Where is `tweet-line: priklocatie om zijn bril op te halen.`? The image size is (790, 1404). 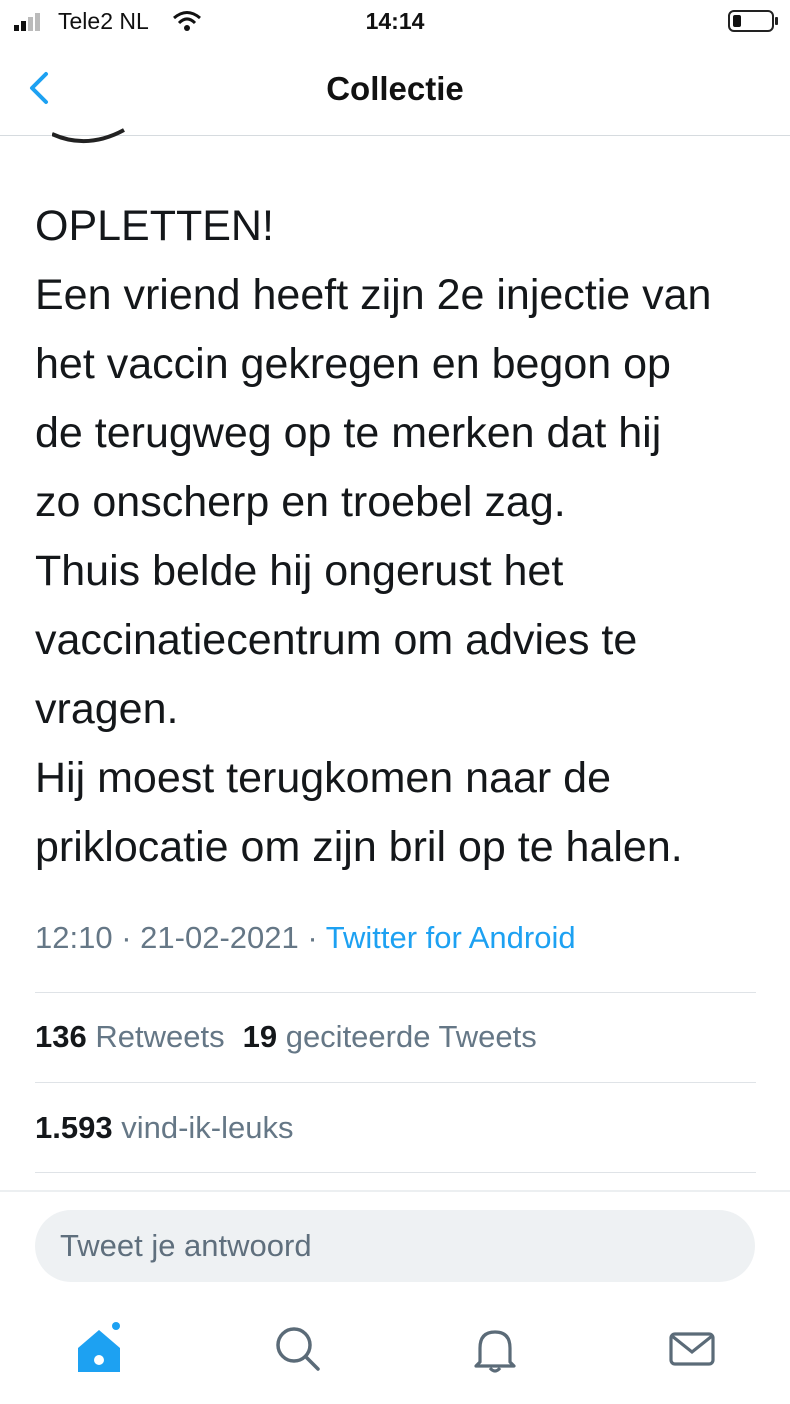
tweet-line: priklocatie om zijn bril op te halen. is located at coordinates (359, 847).